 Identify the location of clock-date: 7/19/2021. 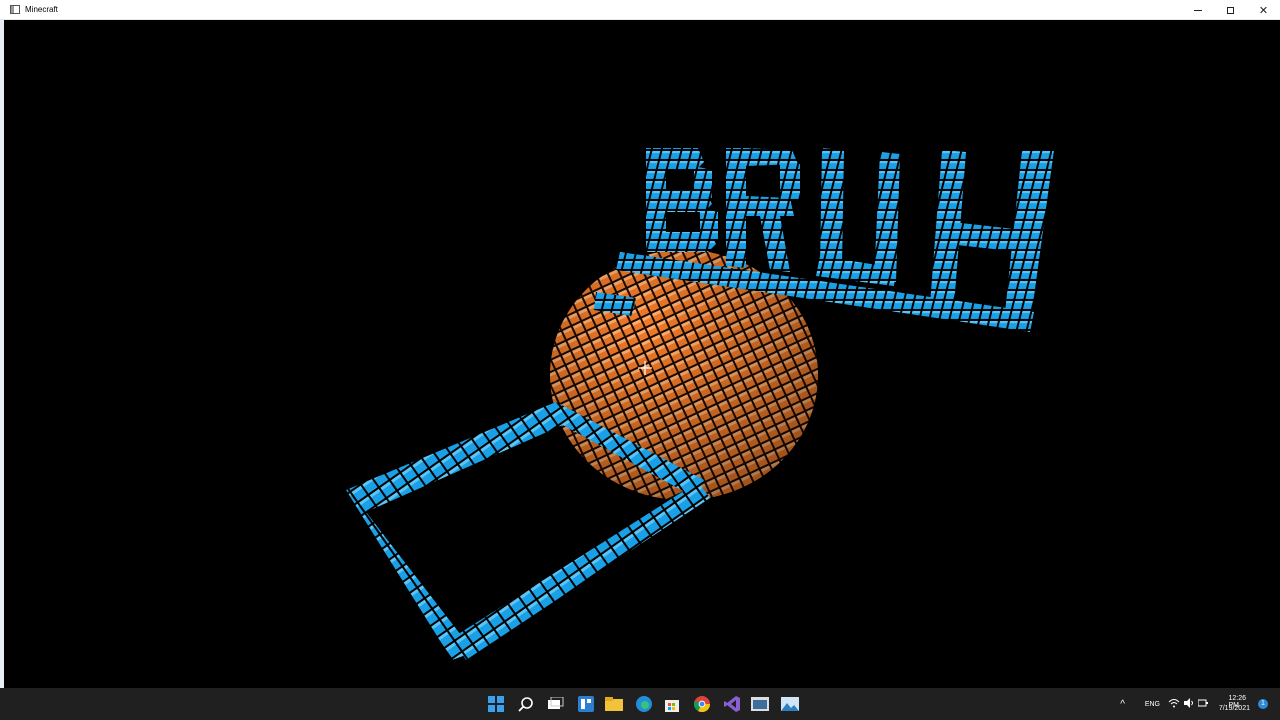
(1234, 708).